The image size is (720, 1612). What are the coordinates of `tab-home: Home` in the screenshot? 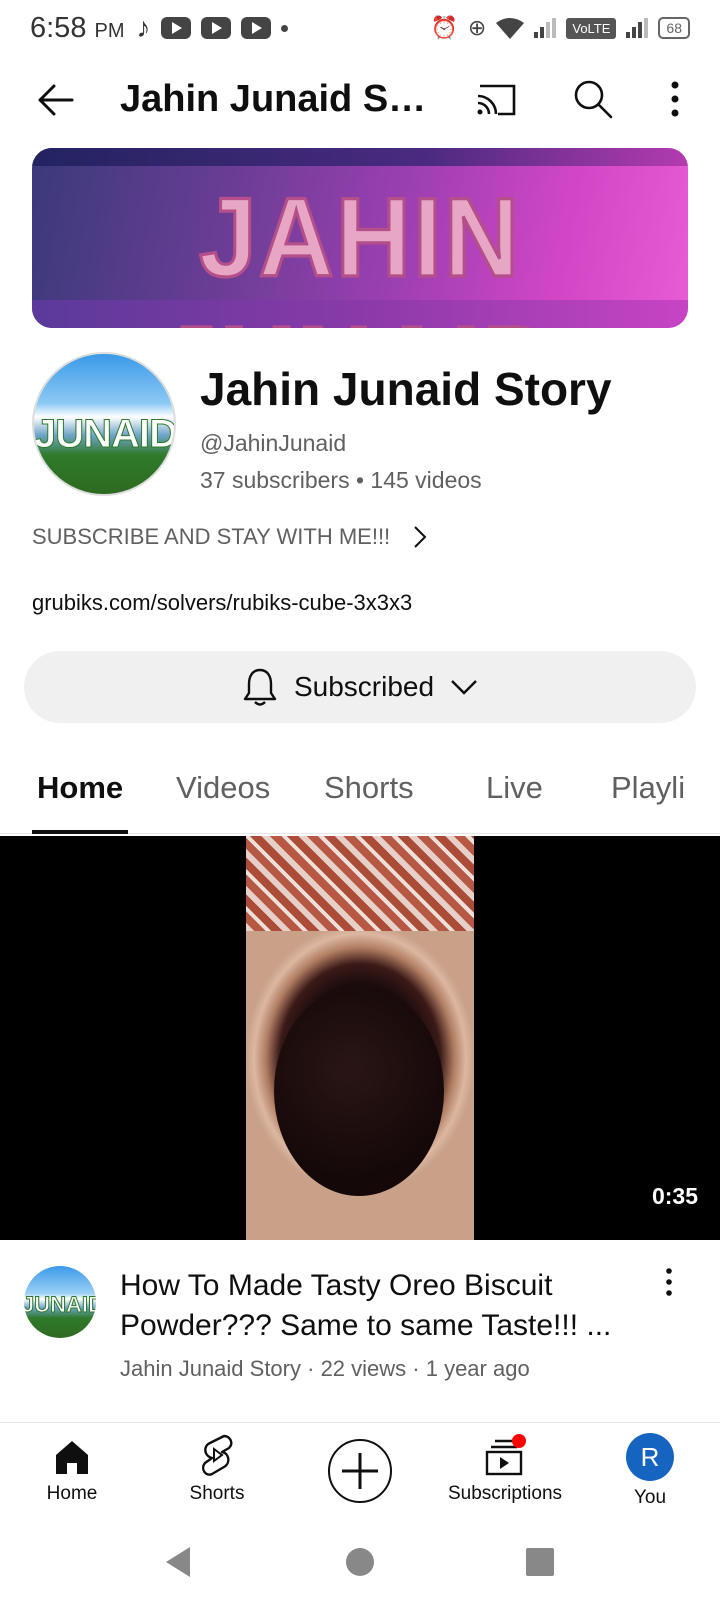 It's located at (80, 788).